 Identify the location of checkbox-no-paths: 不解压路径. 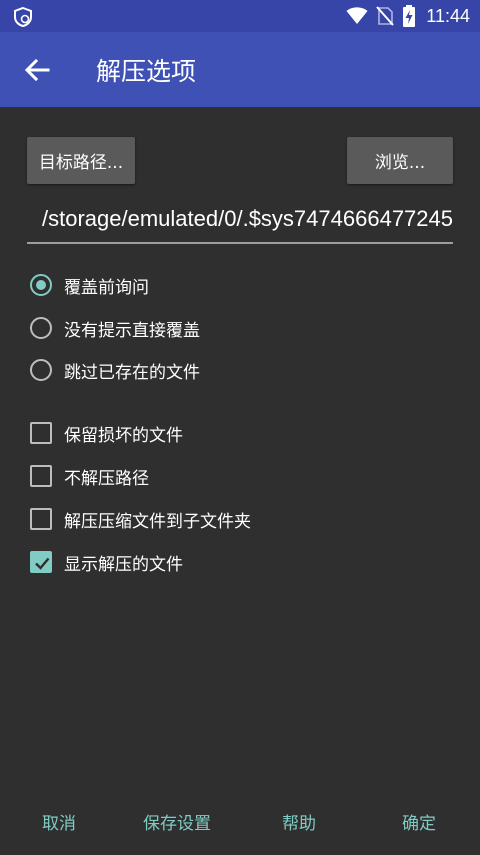
(88, 476).